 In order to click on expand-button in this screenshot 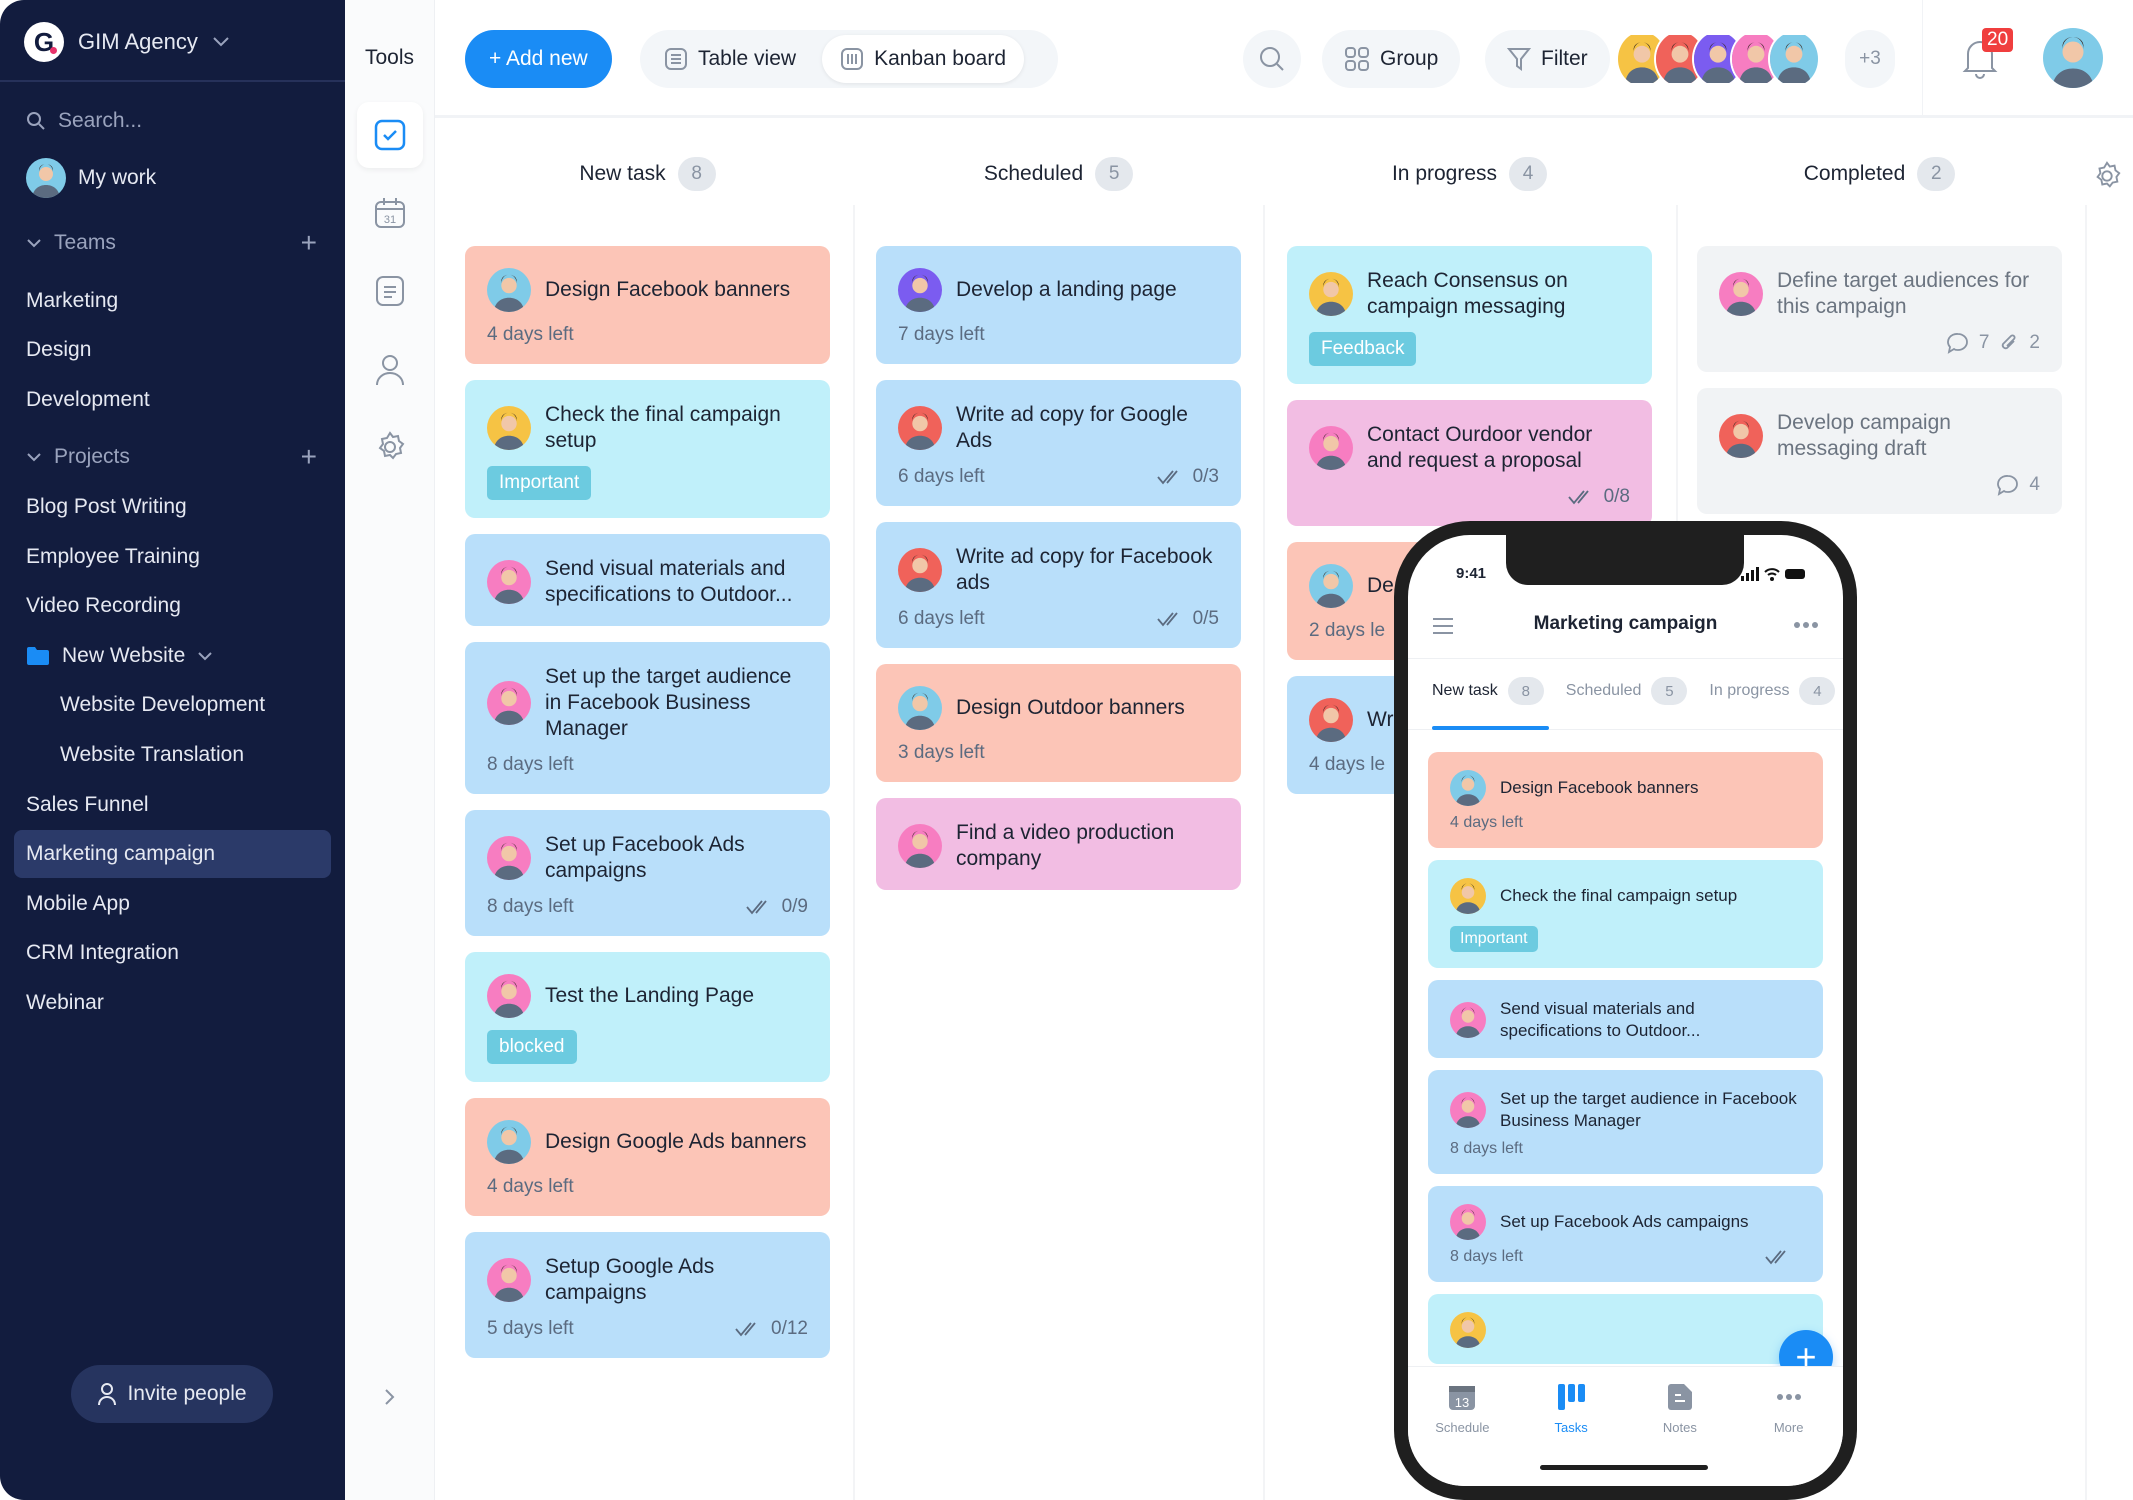, I will do `click(390, 1397)`.